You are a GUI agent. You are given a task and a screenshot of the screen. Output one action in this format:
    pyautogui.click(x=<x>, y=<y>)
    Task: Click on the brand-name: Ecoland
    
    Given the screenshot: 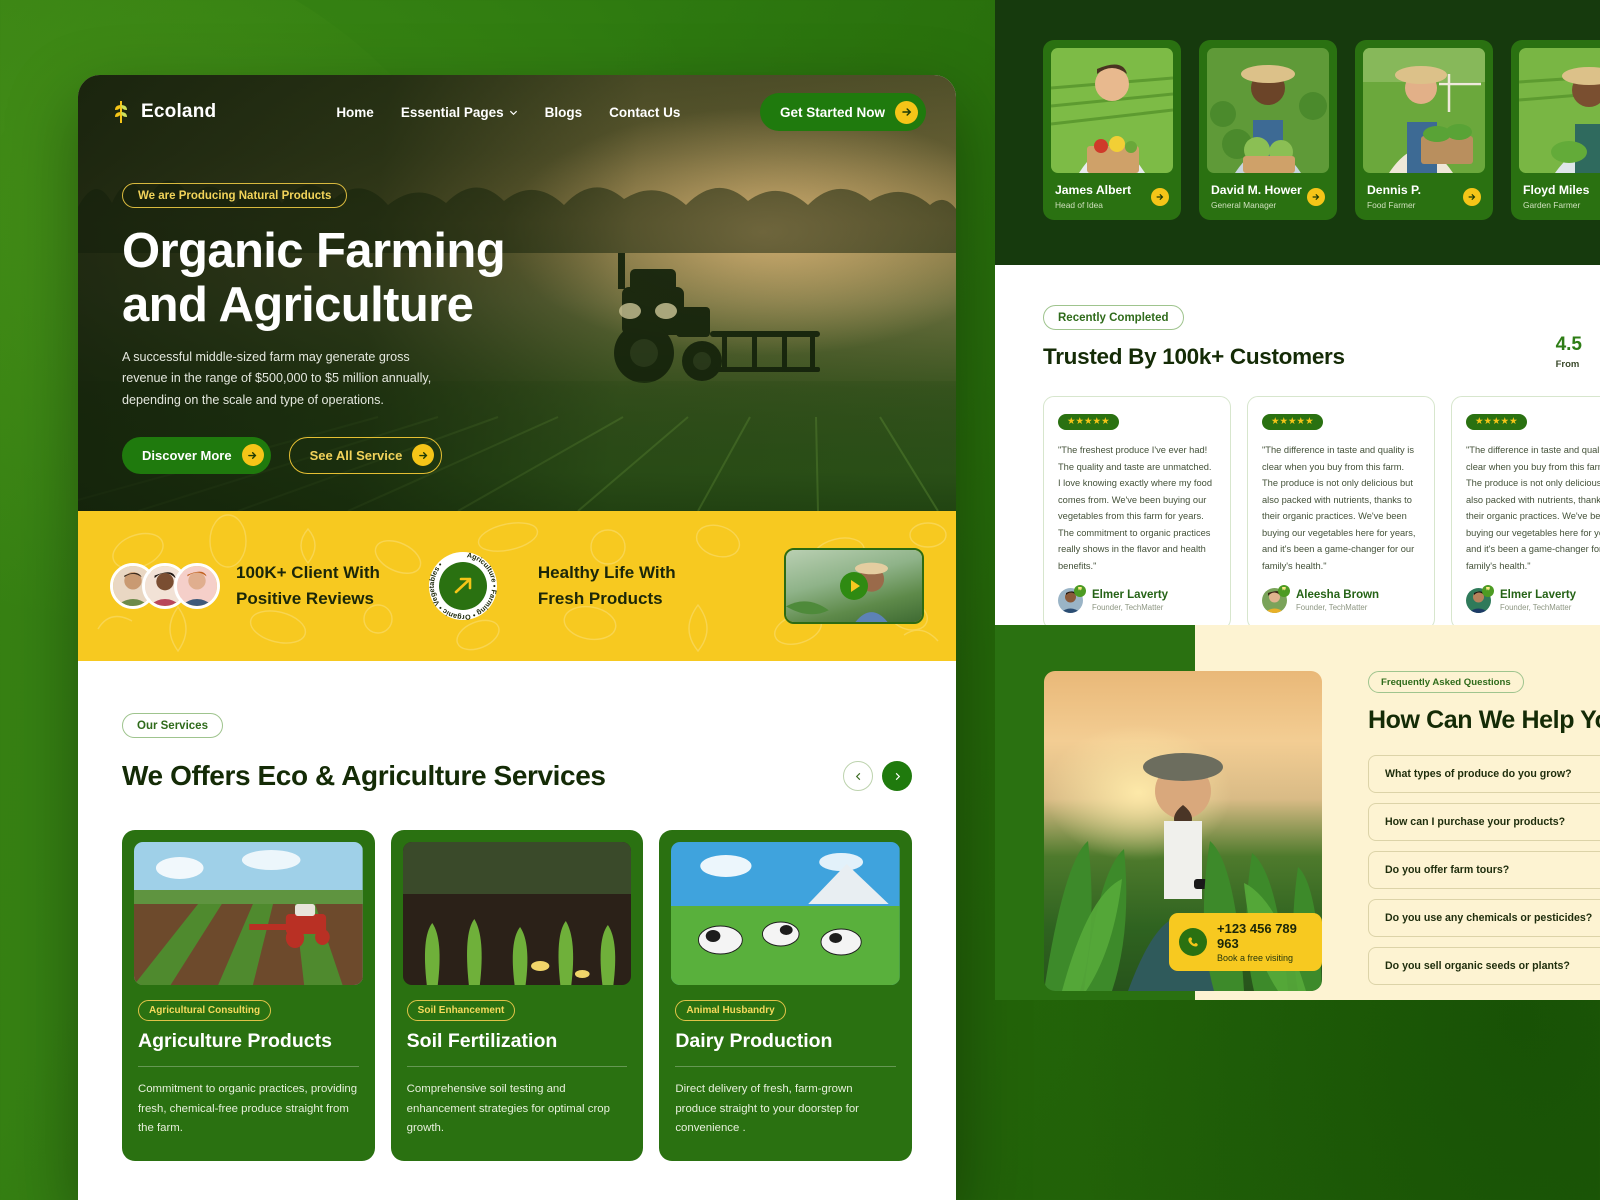 What is the action you would take?
    pyautogui.click(x=179, y=111)
    